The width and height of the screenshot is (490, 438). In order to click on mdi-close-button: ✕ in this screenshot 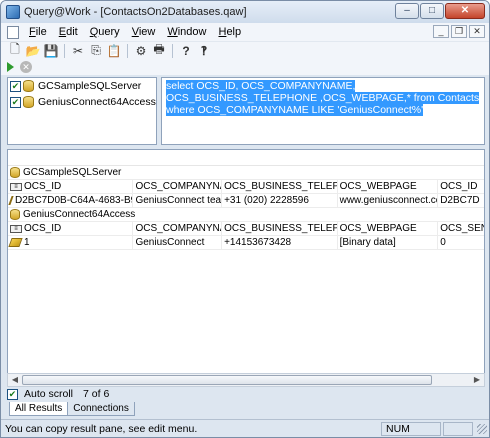, I will do `click(477, 31)`.